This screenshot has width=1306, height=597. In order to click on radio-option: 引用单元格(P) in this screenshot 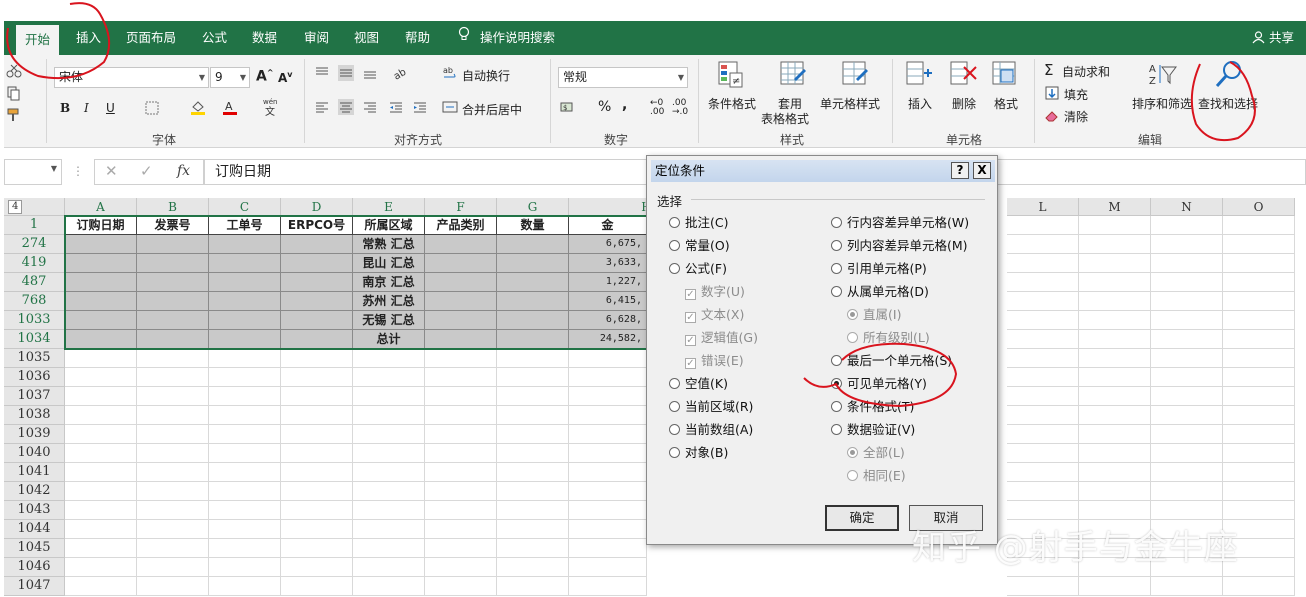, I will do `click(879, 269)`.